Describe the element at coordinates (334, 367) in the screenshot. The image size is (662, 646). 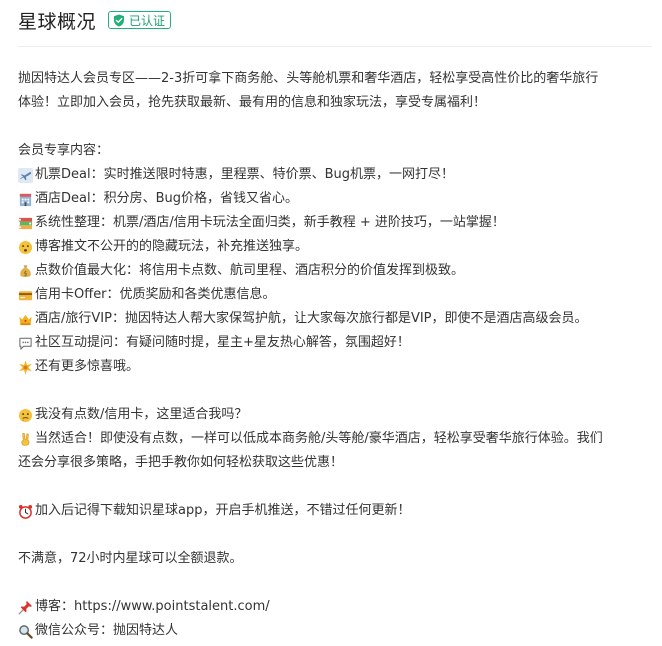
I see `feature-item: 还有更多惊喜哦。` at that location.